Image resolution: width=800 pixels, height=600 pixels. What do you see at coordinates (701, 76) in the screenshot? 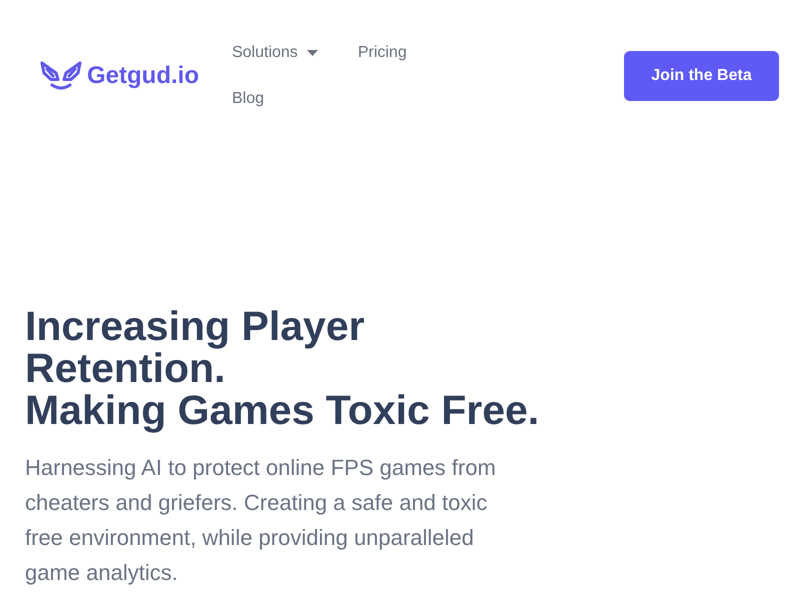
I see `join-beta-button: Join the Beta` at bounding box center [701, 76].